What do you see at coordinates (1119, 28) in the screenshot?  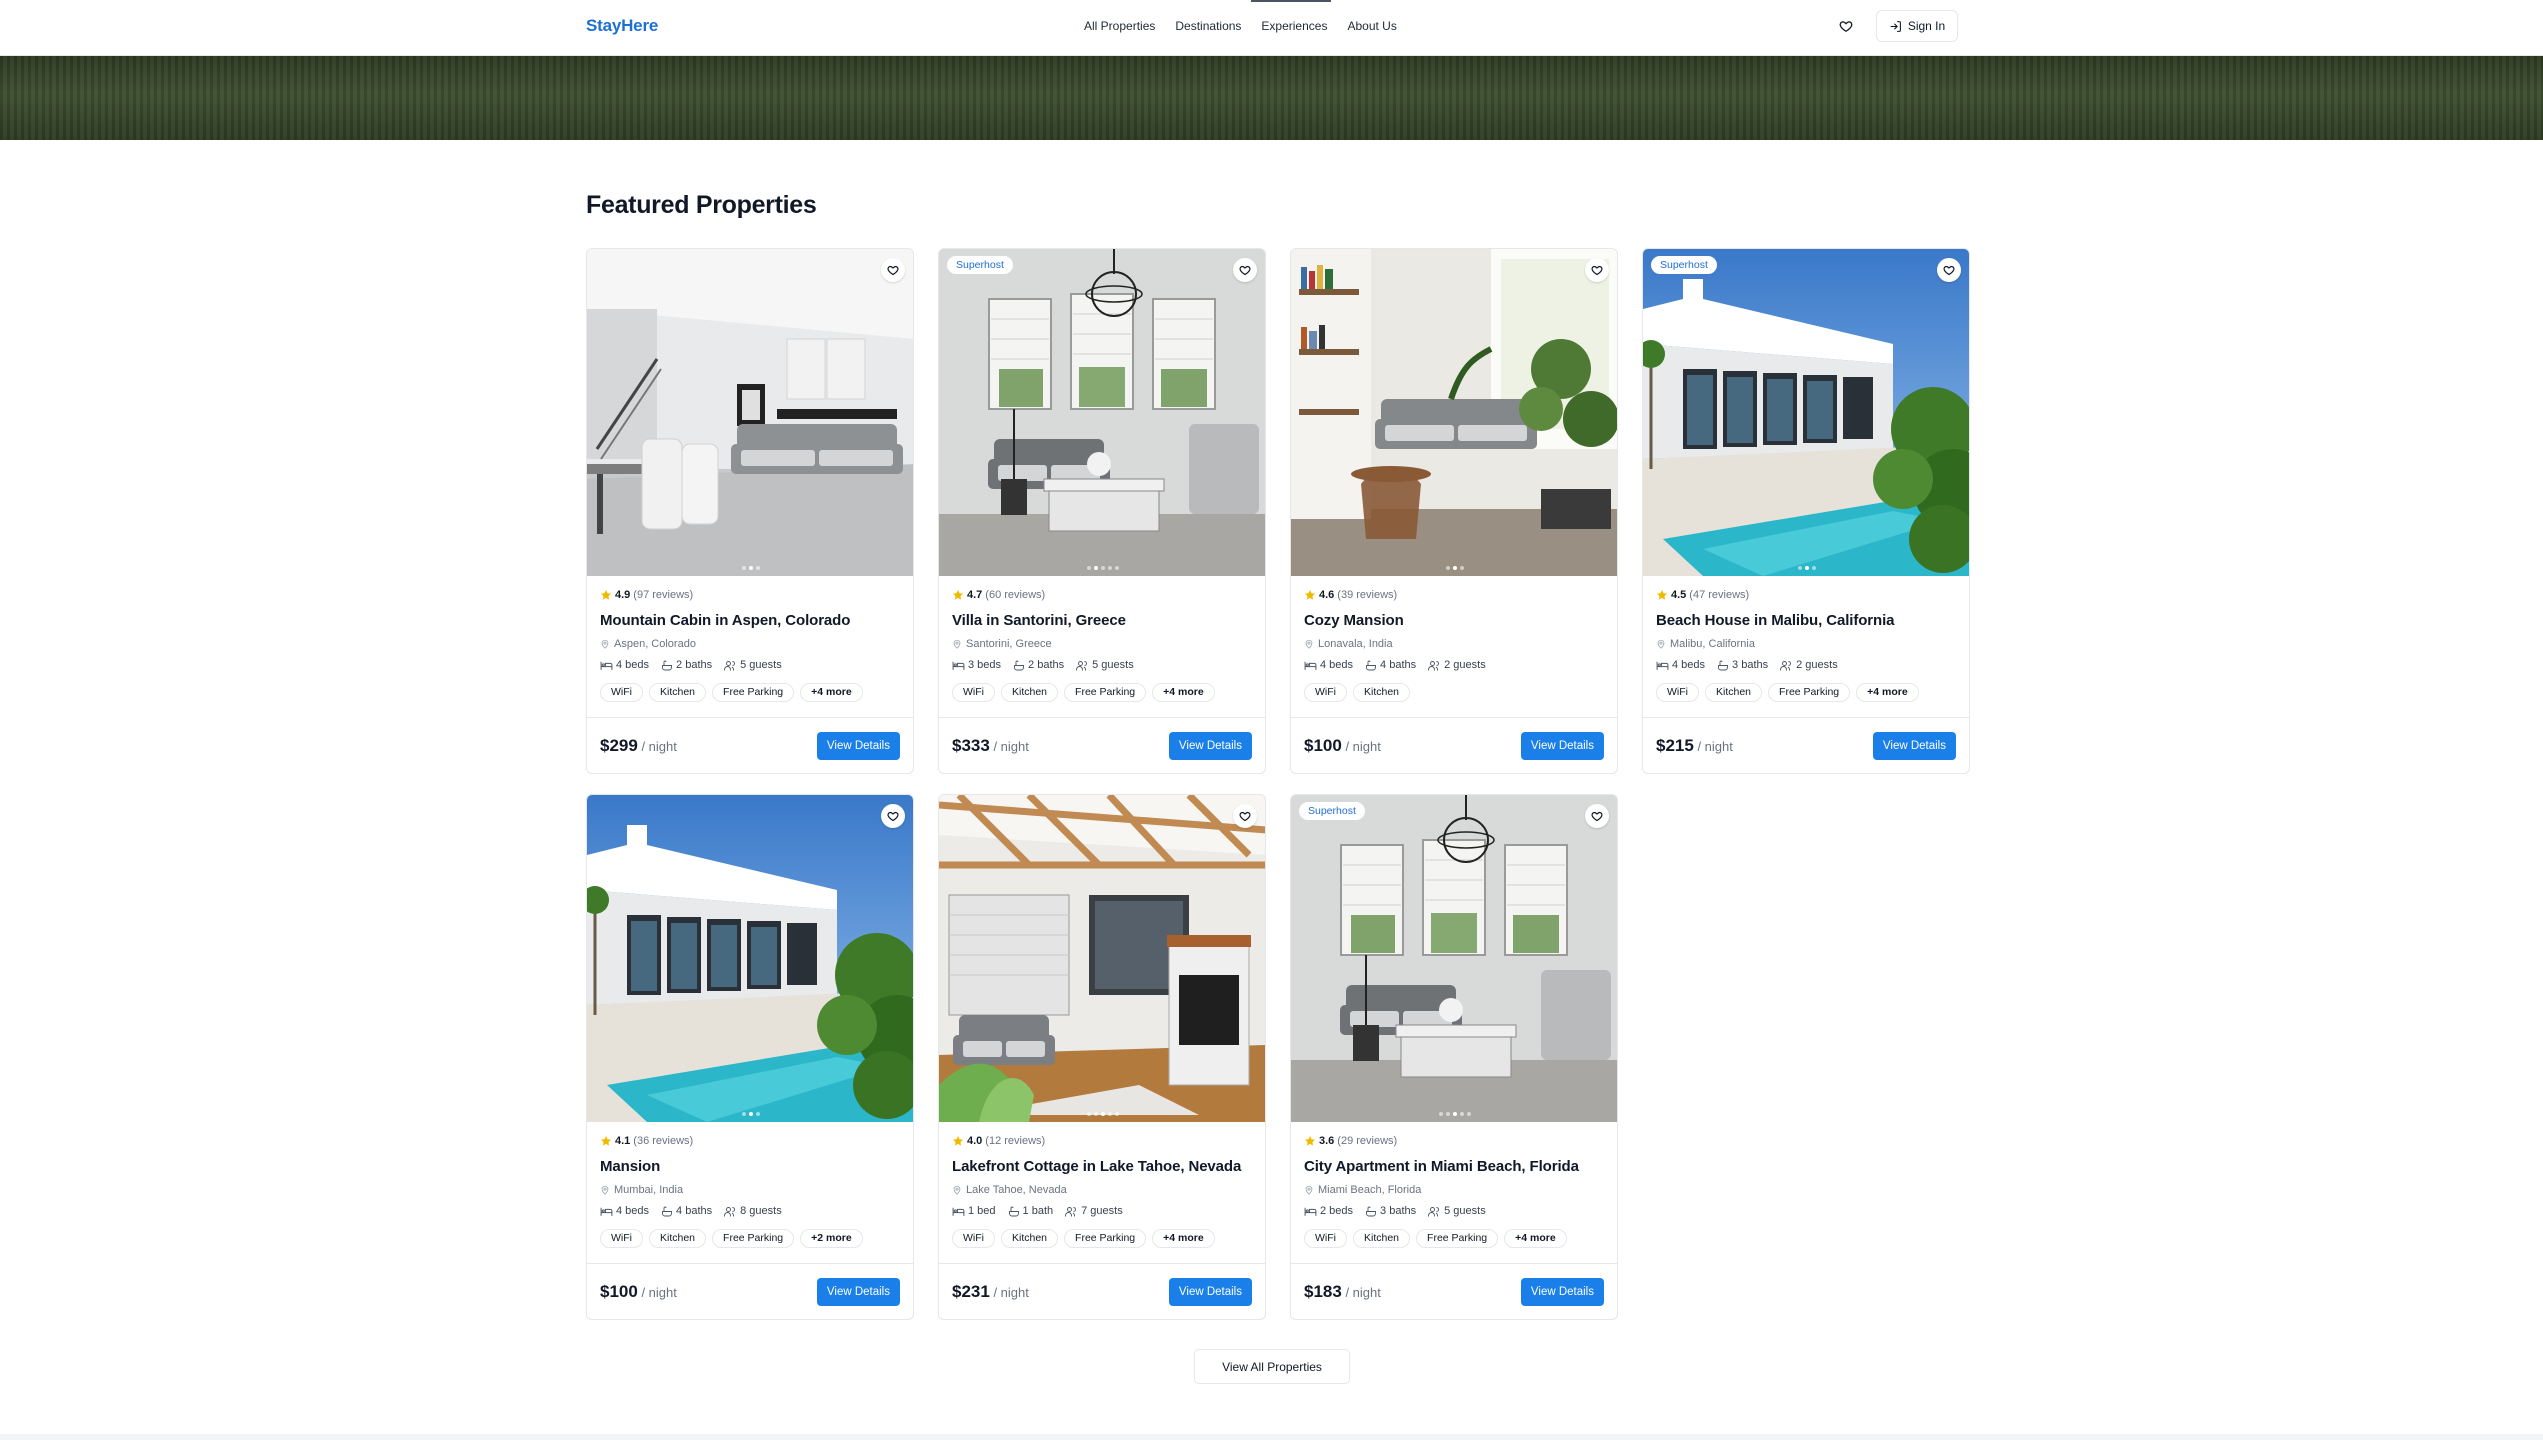 I see `nav-all-properties: All Properties` at bounding box center [1119, 28].